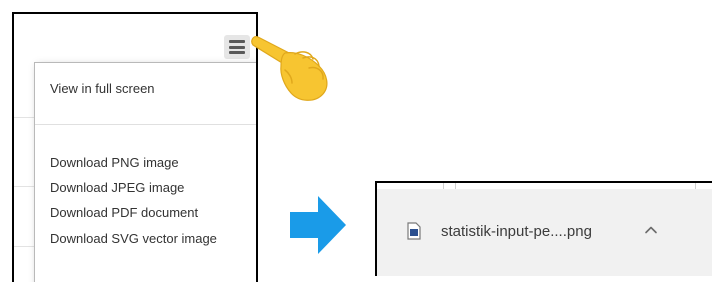 The height and width of the screenshot is (282, 712). What do you see at coordinates (414, 231) in the screenshot?
I see `file-icon` at bounding box center [414, 231].